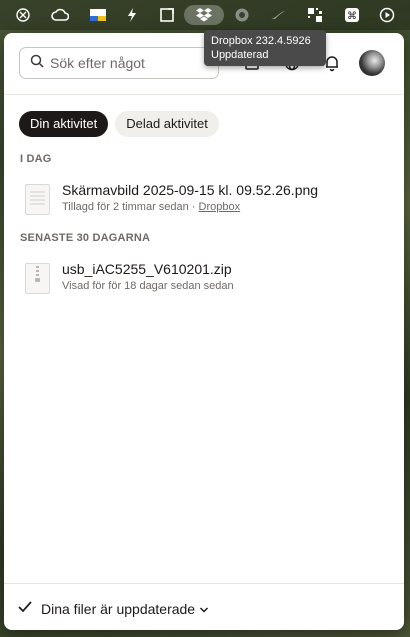 Image resolution: width=410 pixels, height=637 pixels. I want to click on tab-delad-aktivitet: Delad aktivitet, so click(167, 124).